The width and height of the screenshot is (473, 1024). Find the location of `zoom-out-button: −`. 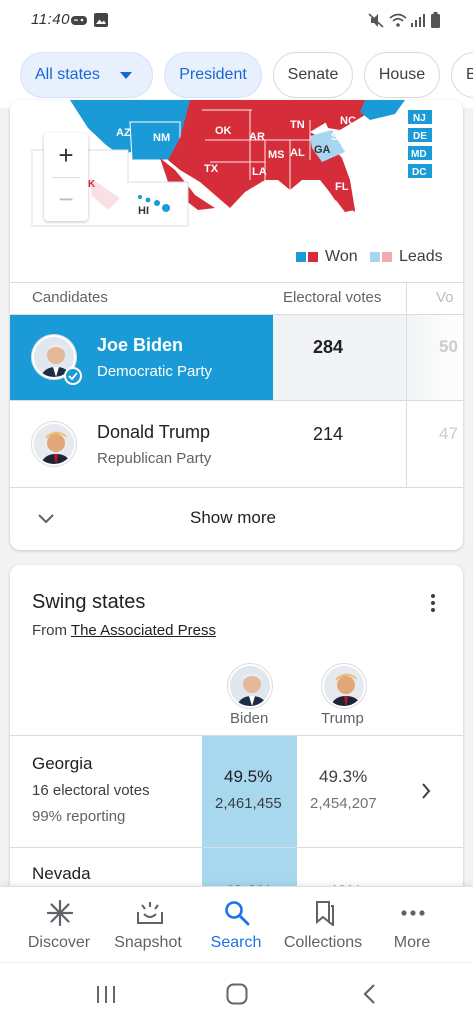

zoom-out-button: − is located at coordinates (66, 199).